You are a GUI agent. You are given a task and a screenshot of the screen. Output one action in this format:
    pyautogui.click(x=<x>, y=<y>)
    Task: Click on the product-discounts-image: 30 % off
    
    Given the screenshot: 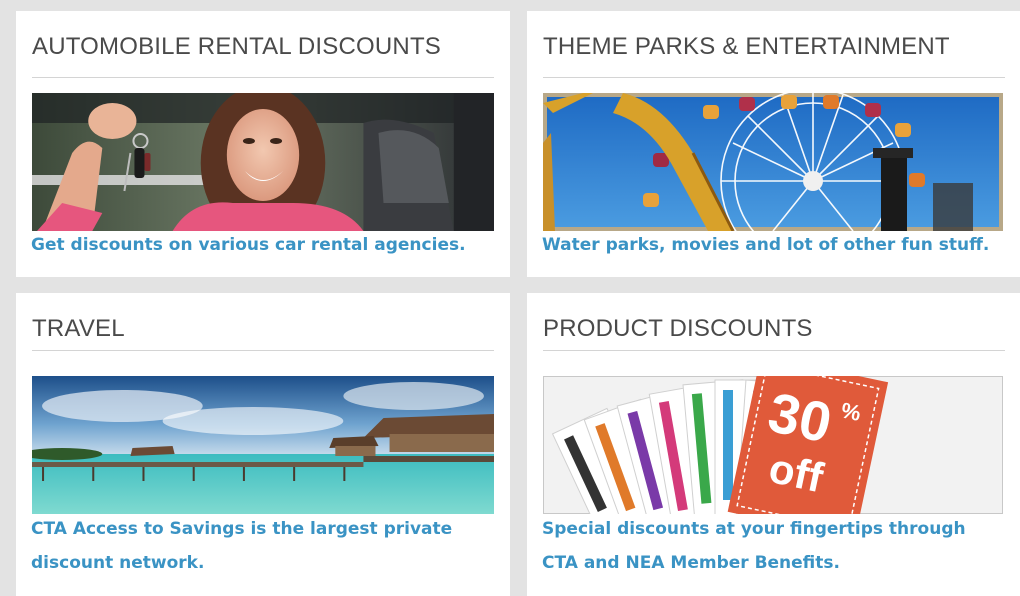 What is the action you would take?
    pyautogui.click(x=773, y=445)
    